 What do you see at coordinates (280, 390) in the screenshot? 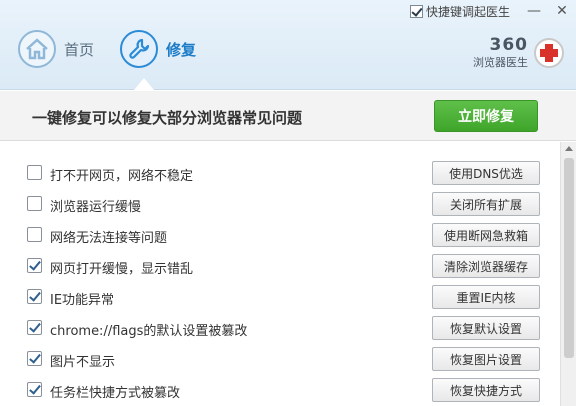
I see `issue-row: 任务栏快捷方式被篡改 恢复快捷方式` at bounding box center [280, 390].